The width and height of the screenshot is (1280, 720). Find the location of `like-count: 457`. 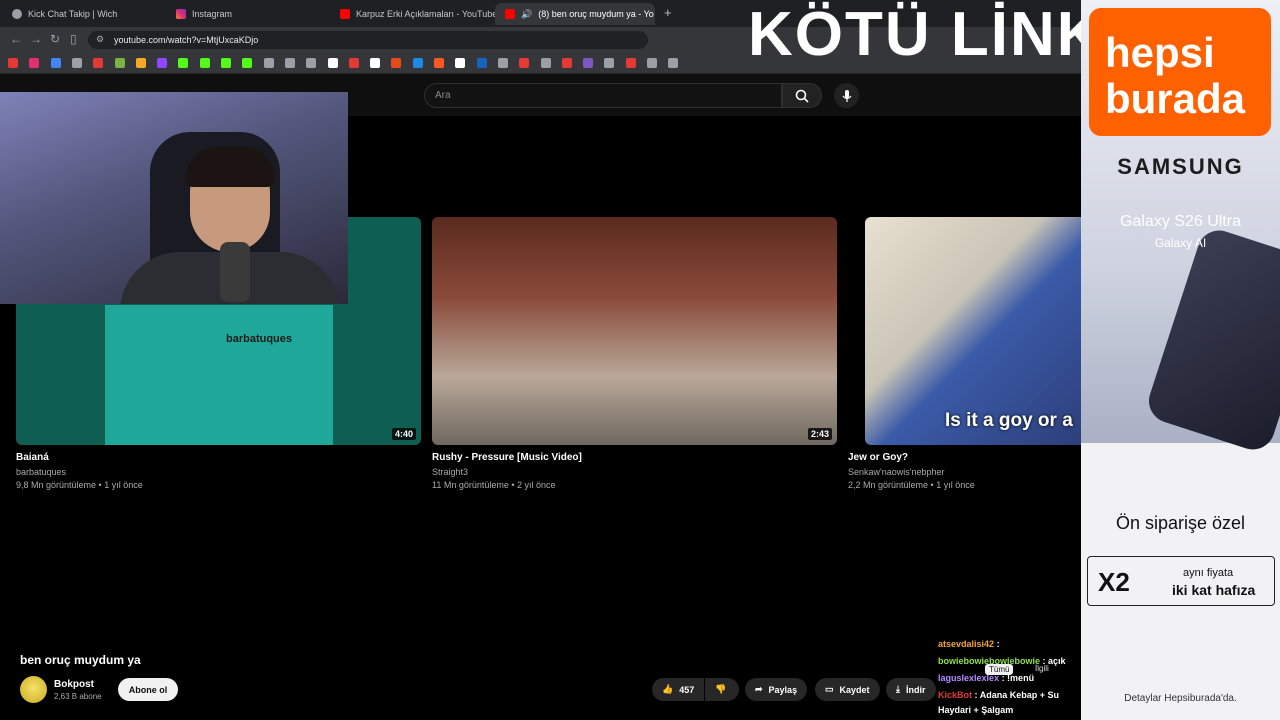

like-count: 457 is located at coordinates (687, 689).